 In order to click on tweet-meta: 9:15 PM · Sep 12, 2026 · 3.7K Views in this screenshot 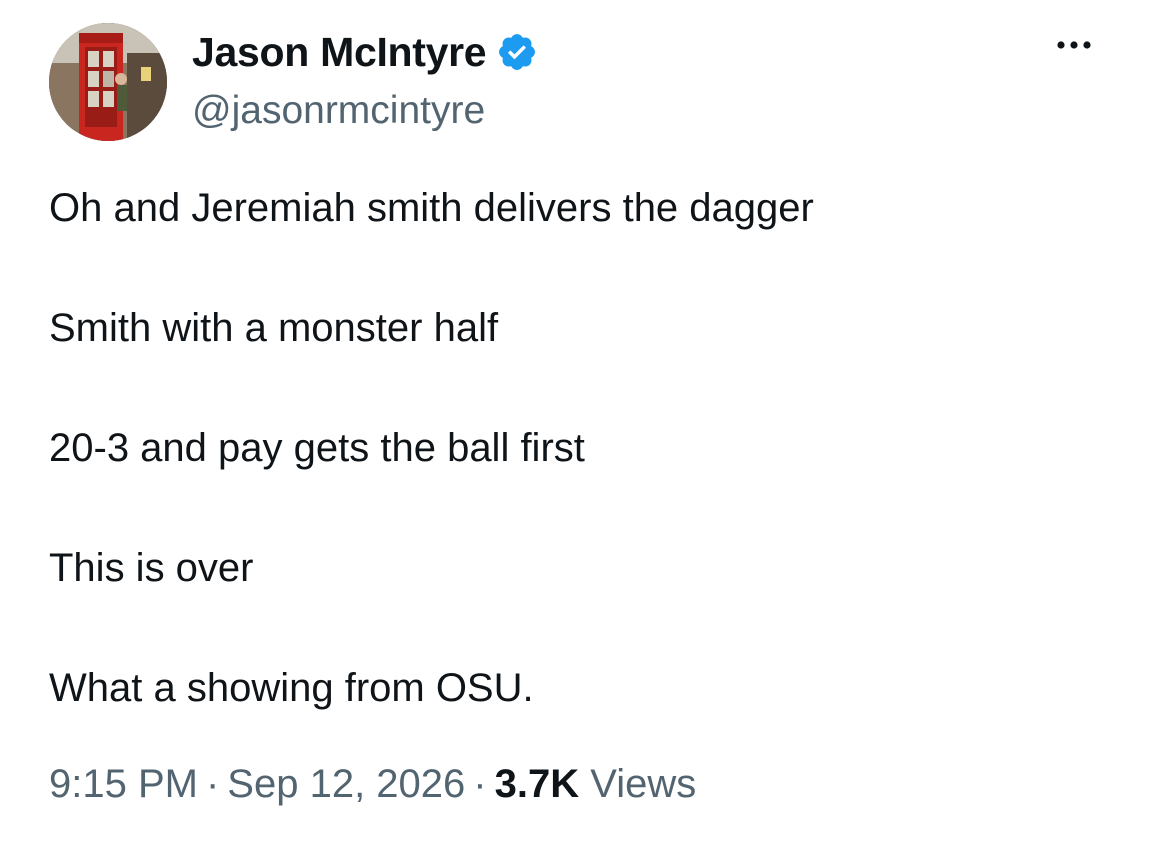, I will do `click(372, 784)`.